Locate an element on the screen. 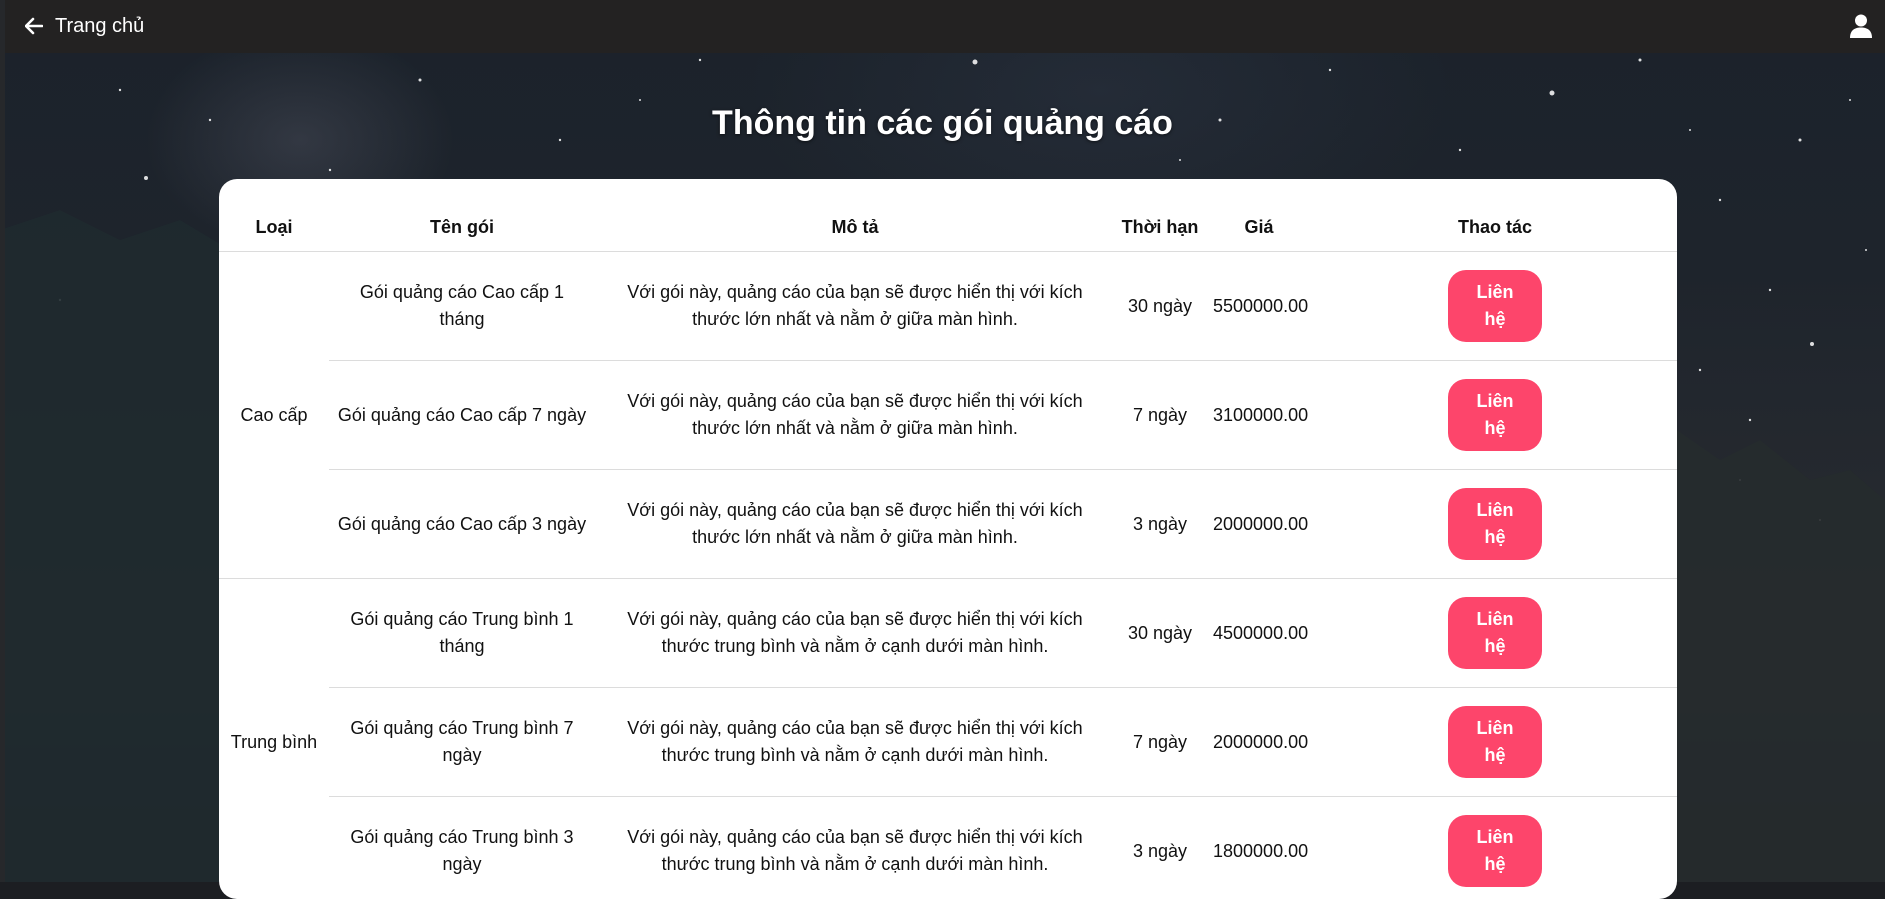  top-navbar: Trang chủ is located at coordinates (945, 26).